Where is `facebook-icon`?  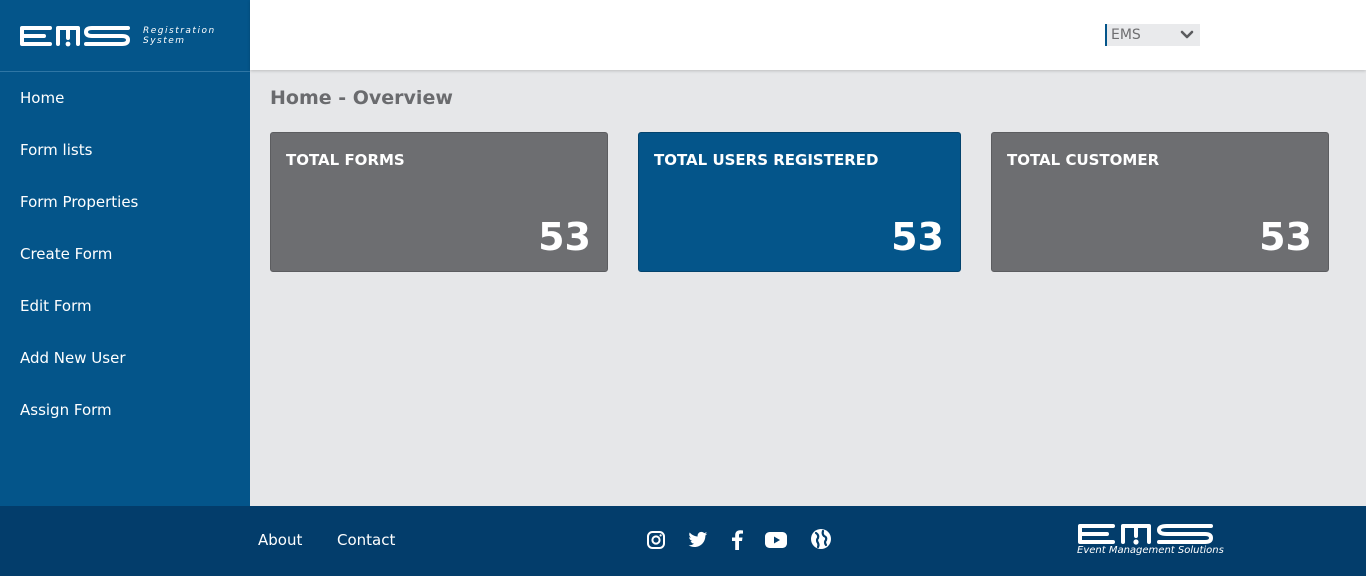 facebook-icon is located at coordinates (737, 540).